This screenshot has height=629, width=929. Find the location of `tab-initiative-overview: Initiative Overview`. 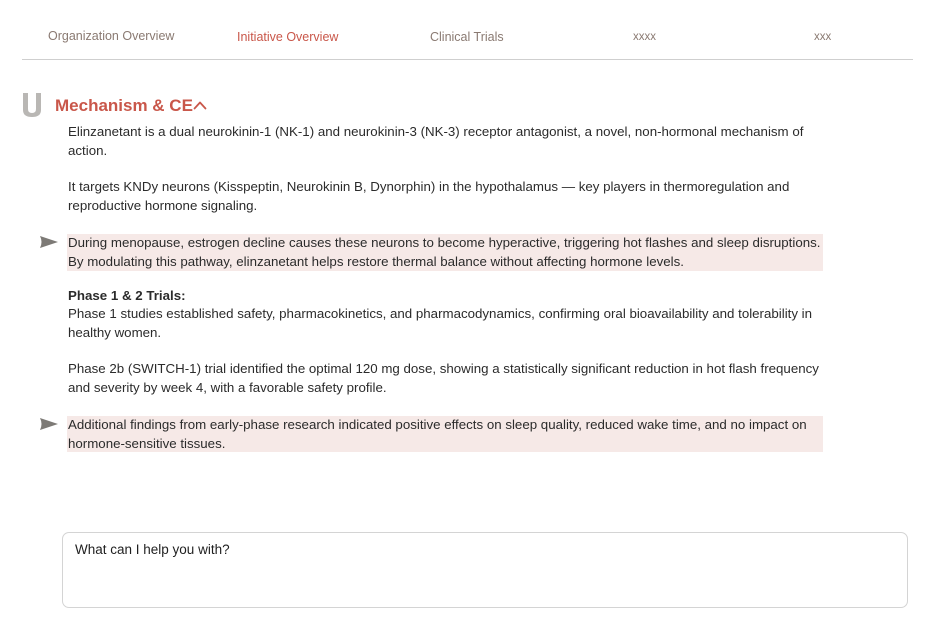

tab-initiative-overview: Initiative Overview is located at coordinates (287, 37).